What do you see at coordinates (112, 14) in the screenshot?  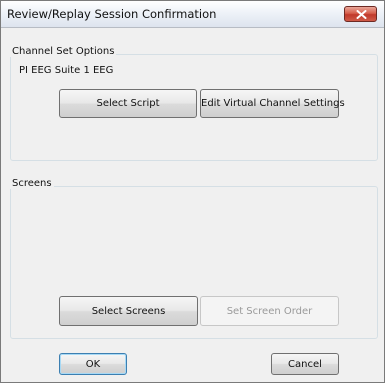 I see `dialog-title: Review/Replay Session Confirmation` at bounding box center [112, 14].